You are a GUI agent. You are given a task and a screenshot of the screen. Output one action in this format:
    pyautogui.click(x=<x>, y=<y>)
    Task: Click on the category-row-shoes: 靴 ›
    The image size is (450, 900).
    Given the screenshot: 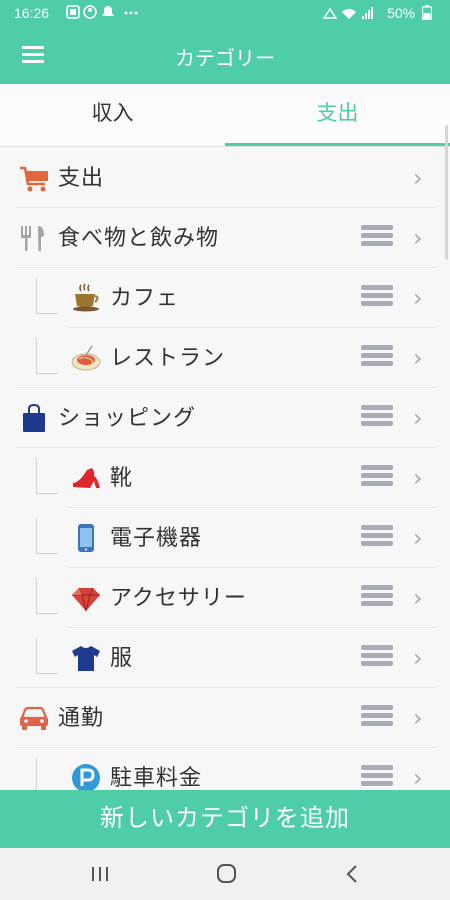 What is the action you would take?
    pyautogui.click(x=225, y=478)
    